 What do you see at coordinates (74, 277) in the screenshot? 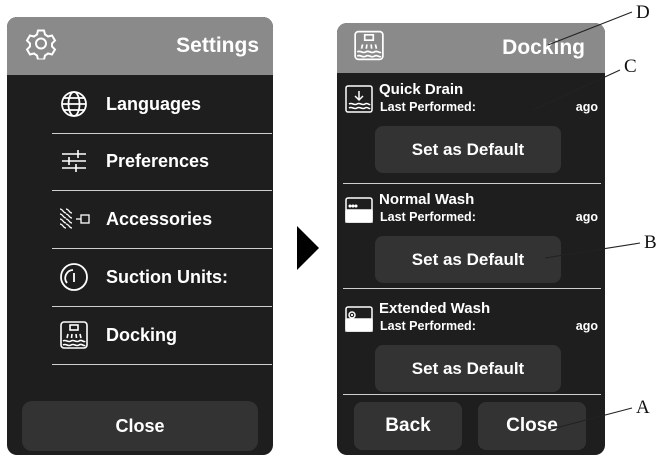
I see `gauge-icon` at bounding box center [74, 277].